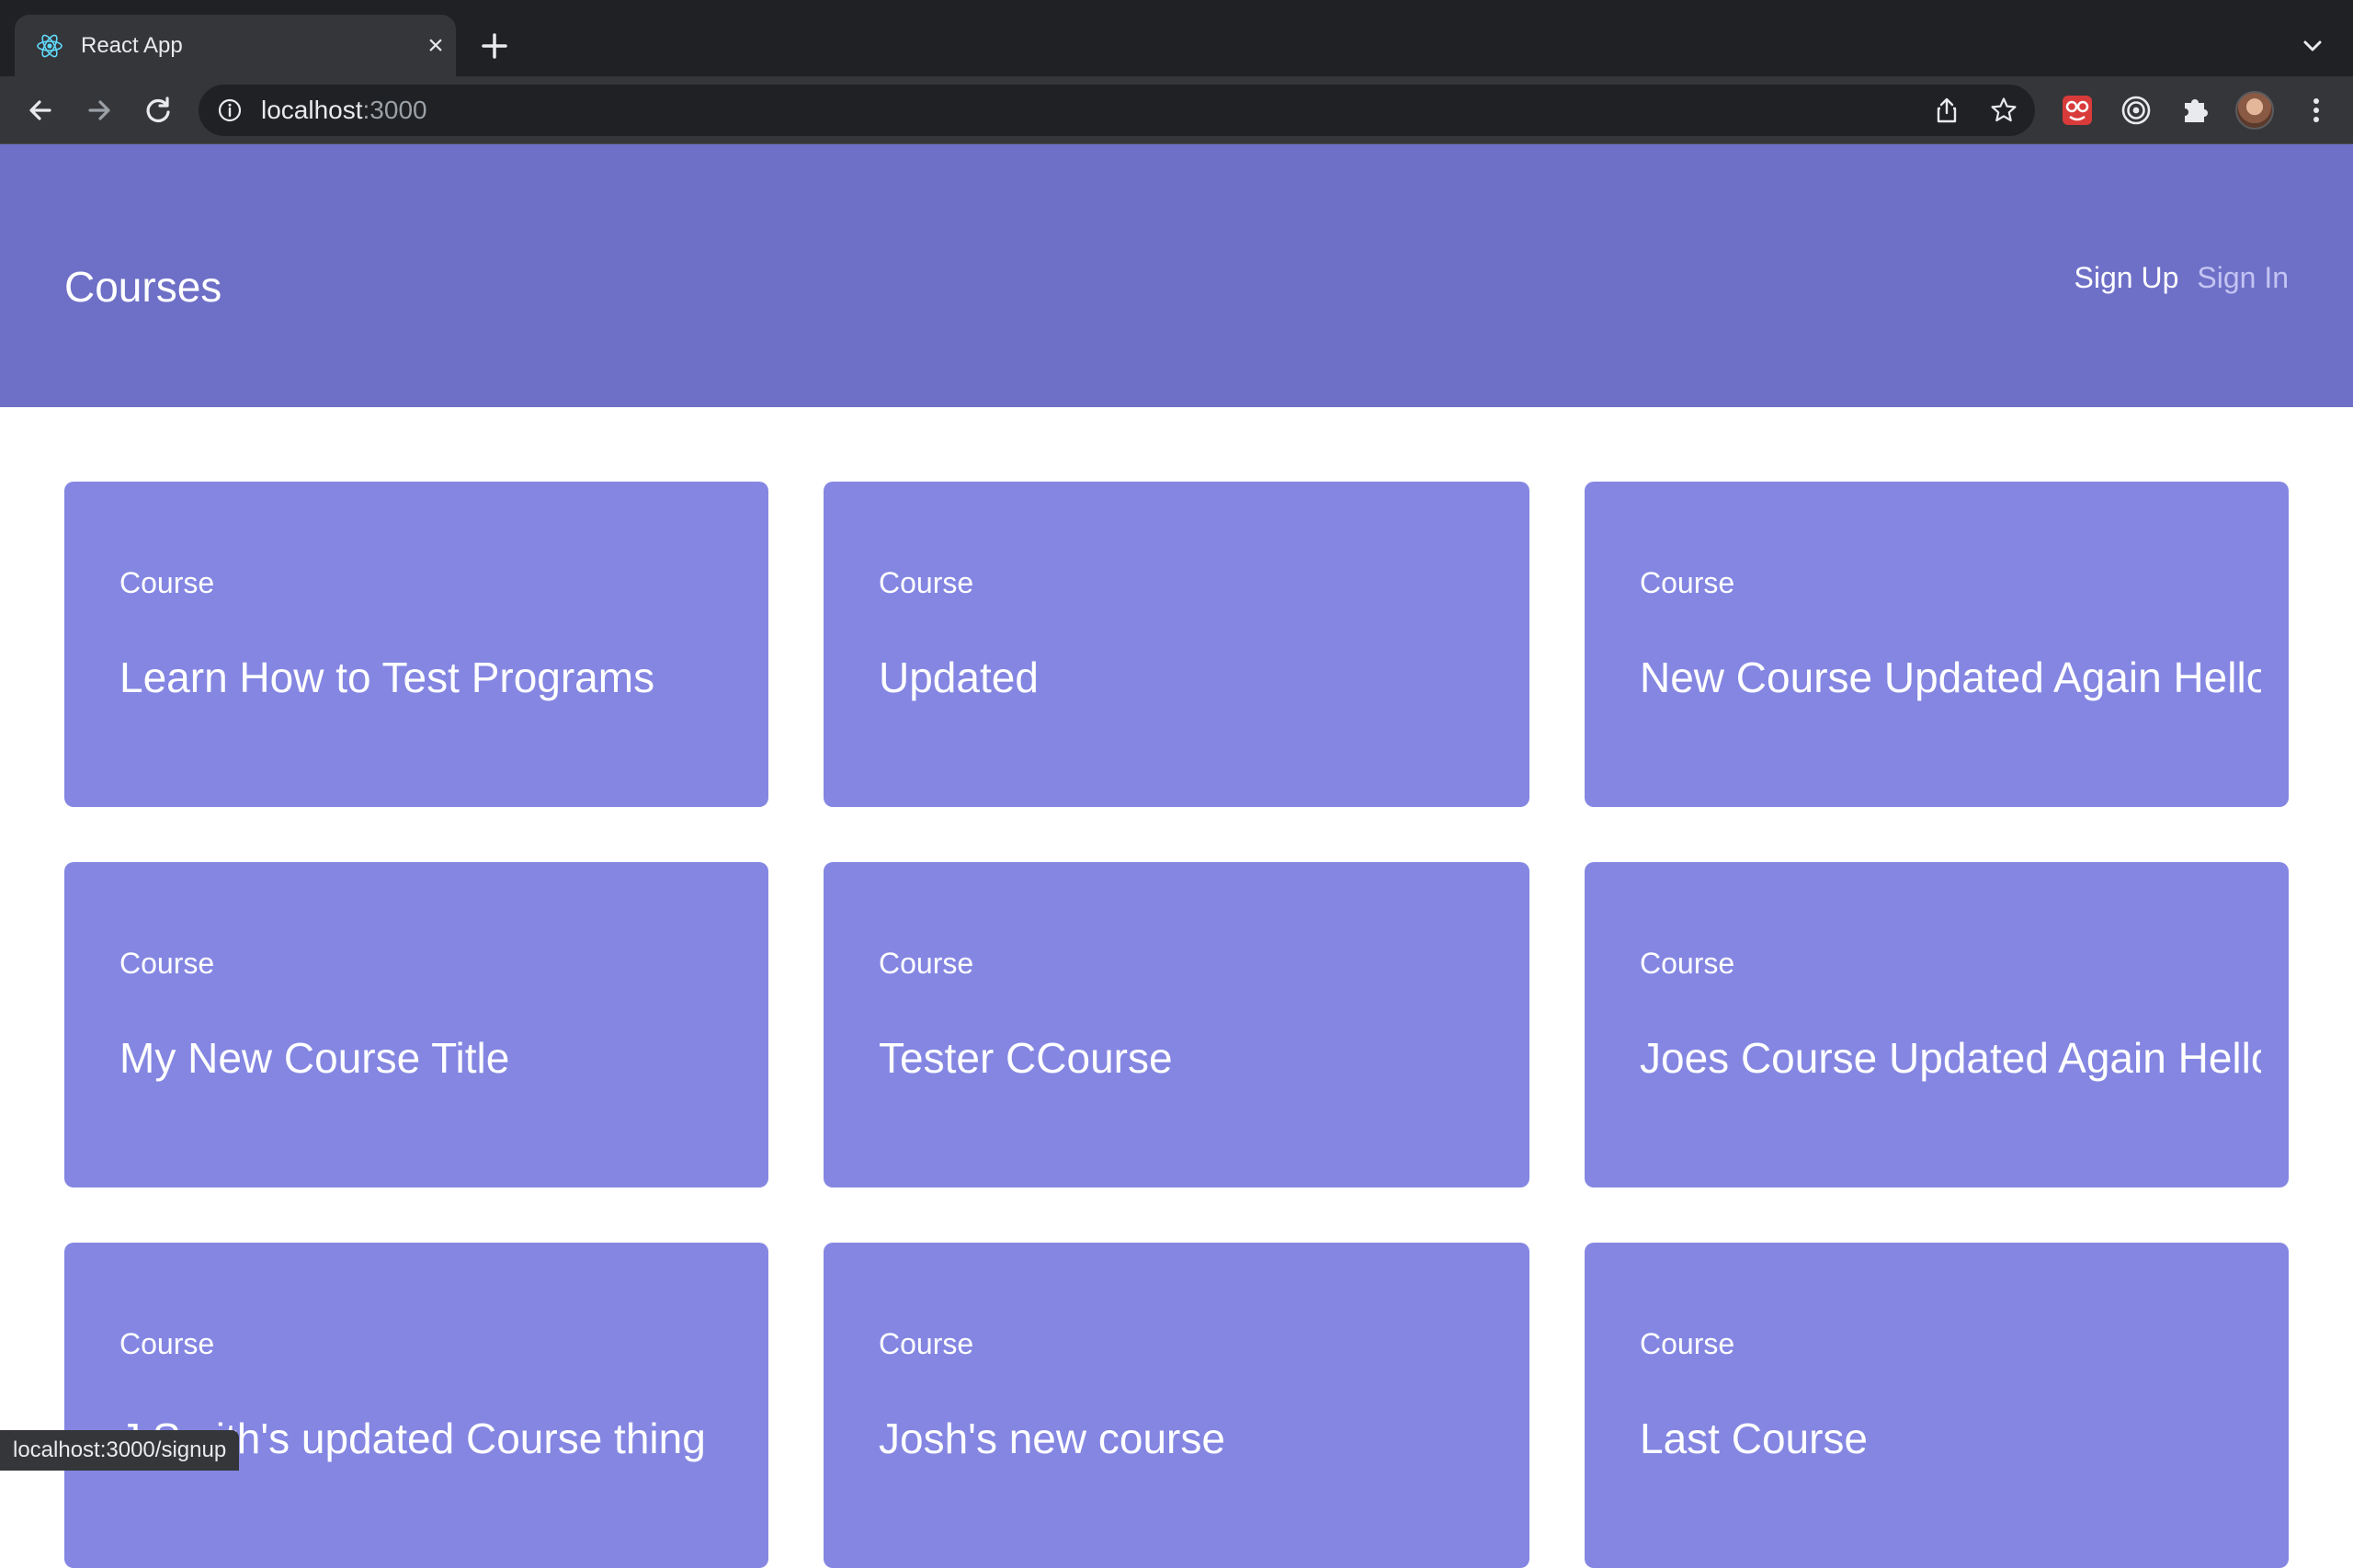 This screenshot has height=1568, width=2353. I want to click on course-card: Course New Course Updated Again Hello, so click(1937, 644).